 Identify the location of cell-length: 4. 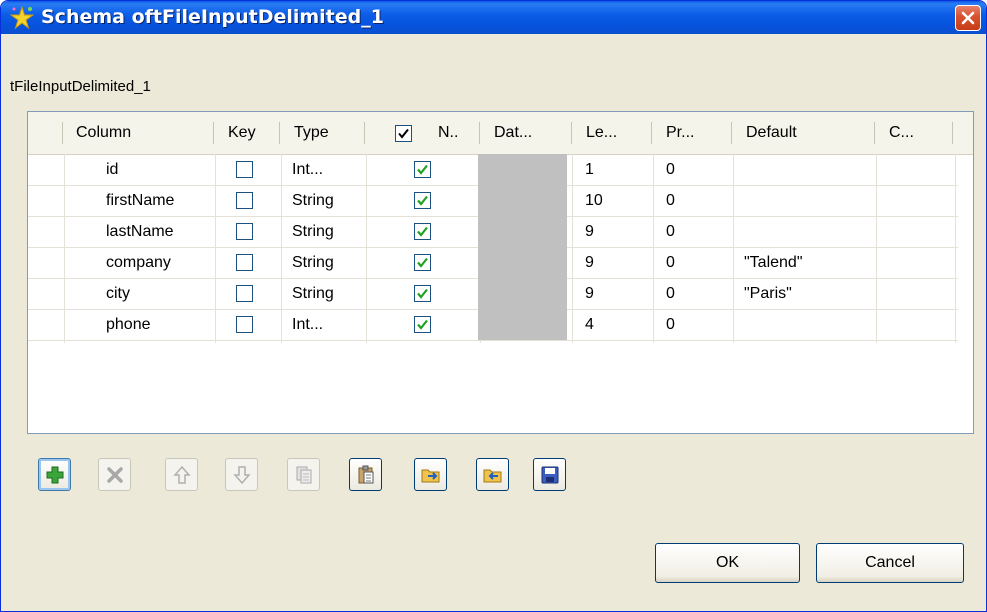
(614, 324).